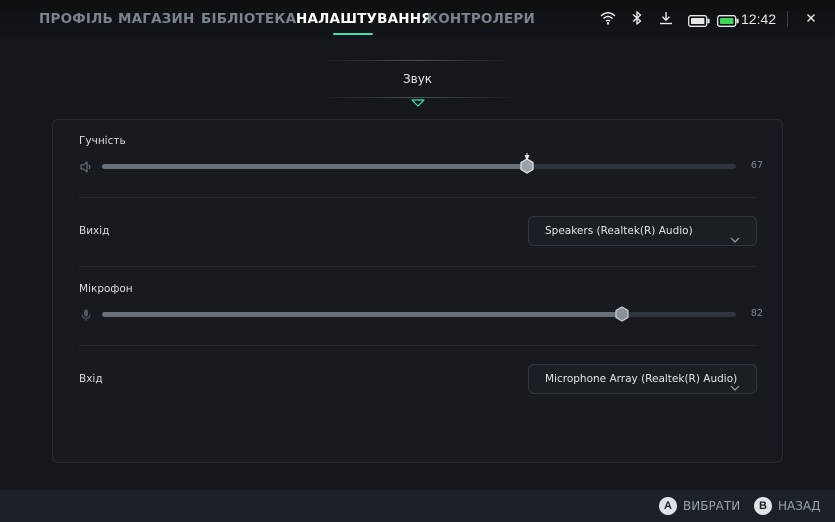 The image size is (835, 522). Describe the element at coordinates (699, 21) in the screenshot. I see `battery-icon` at that location.